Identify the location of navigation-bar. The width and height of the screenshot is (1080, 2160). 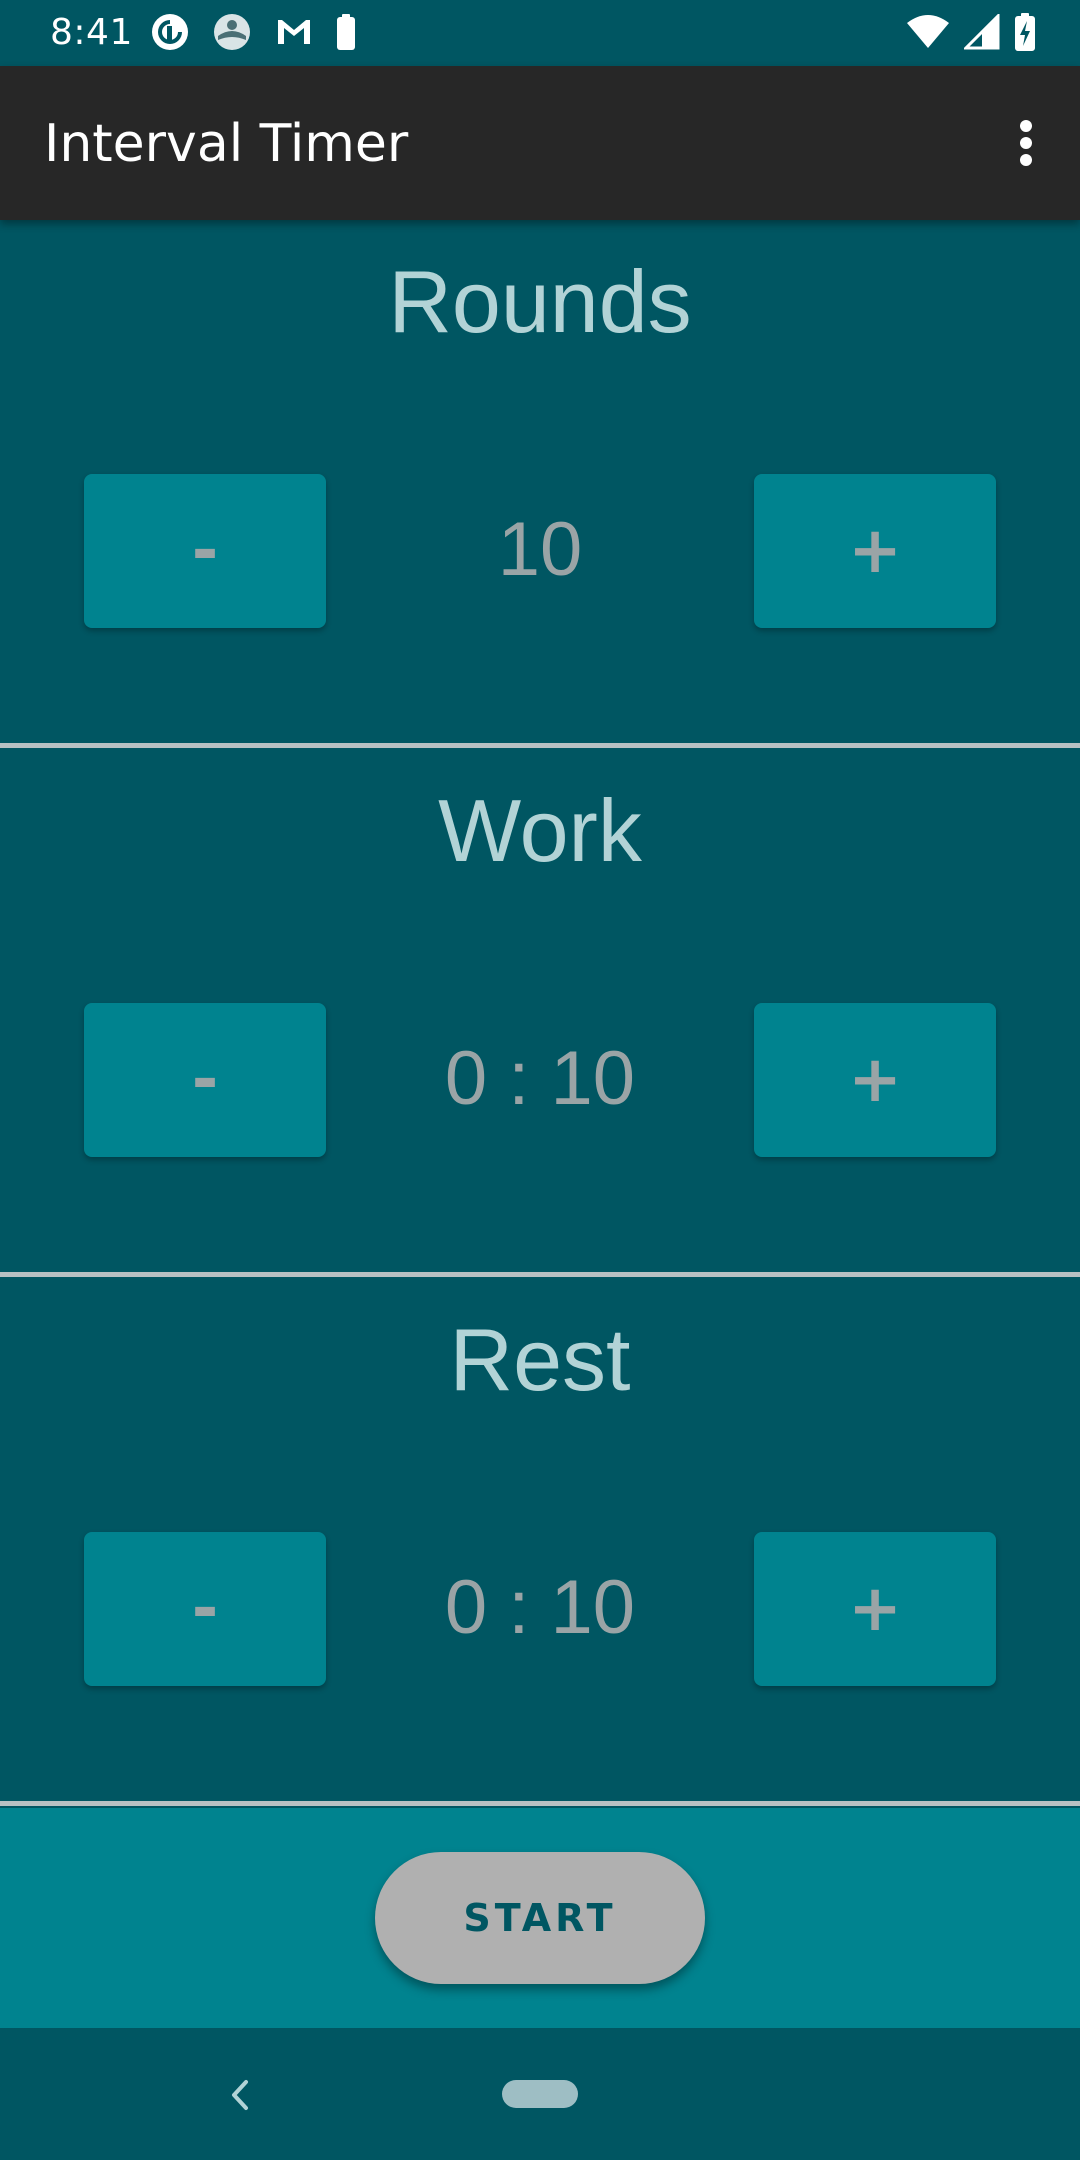
(540, 2094).